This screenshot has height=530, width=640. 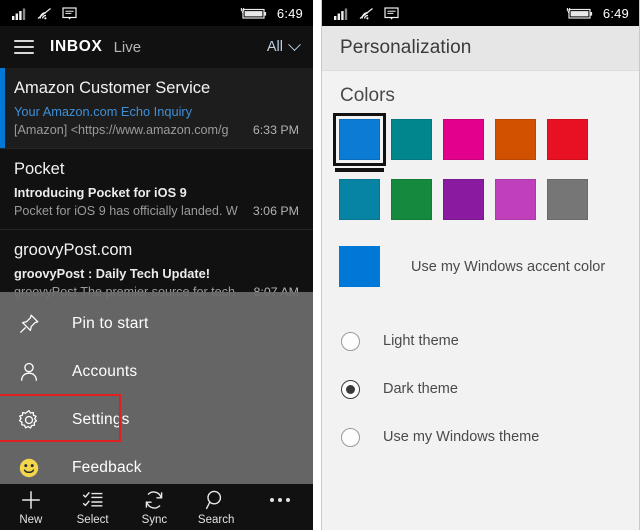 What do you see at coordinates (112, 88) in the screenshot?
I see `message-sender: Amazon Customer Service` at bounding box center [112, 88].